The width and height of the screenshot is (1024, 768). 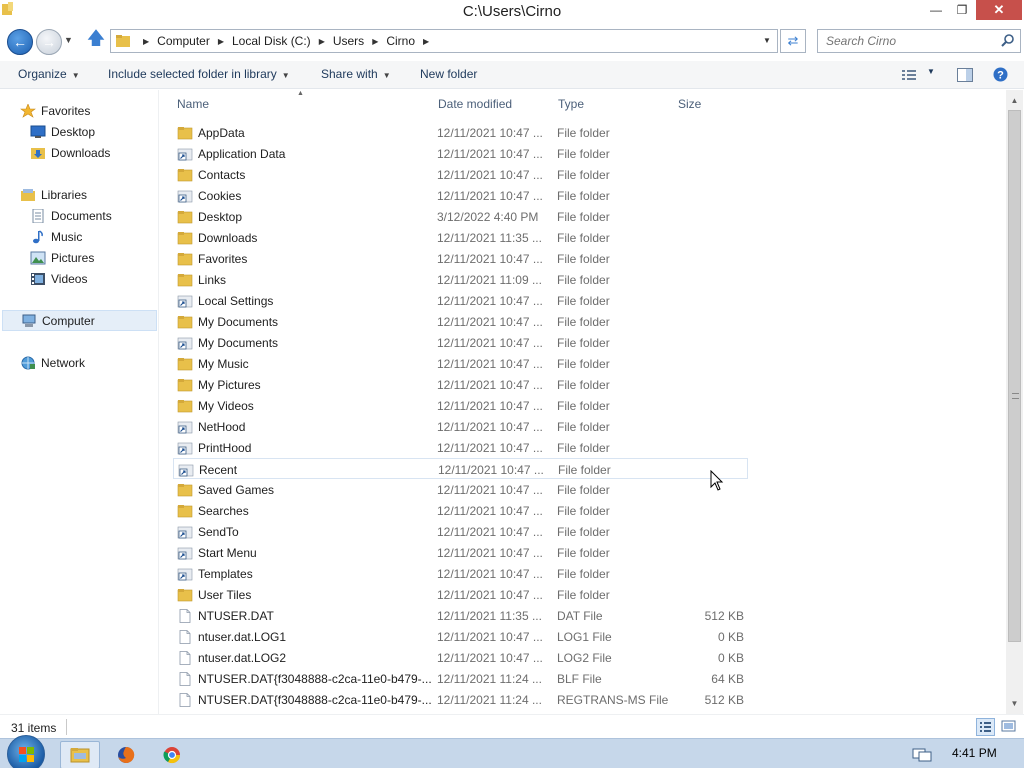 I want to click on file-row: Searches 12/11/2021 10:47 ... File folder, so click(x=460, y=510).